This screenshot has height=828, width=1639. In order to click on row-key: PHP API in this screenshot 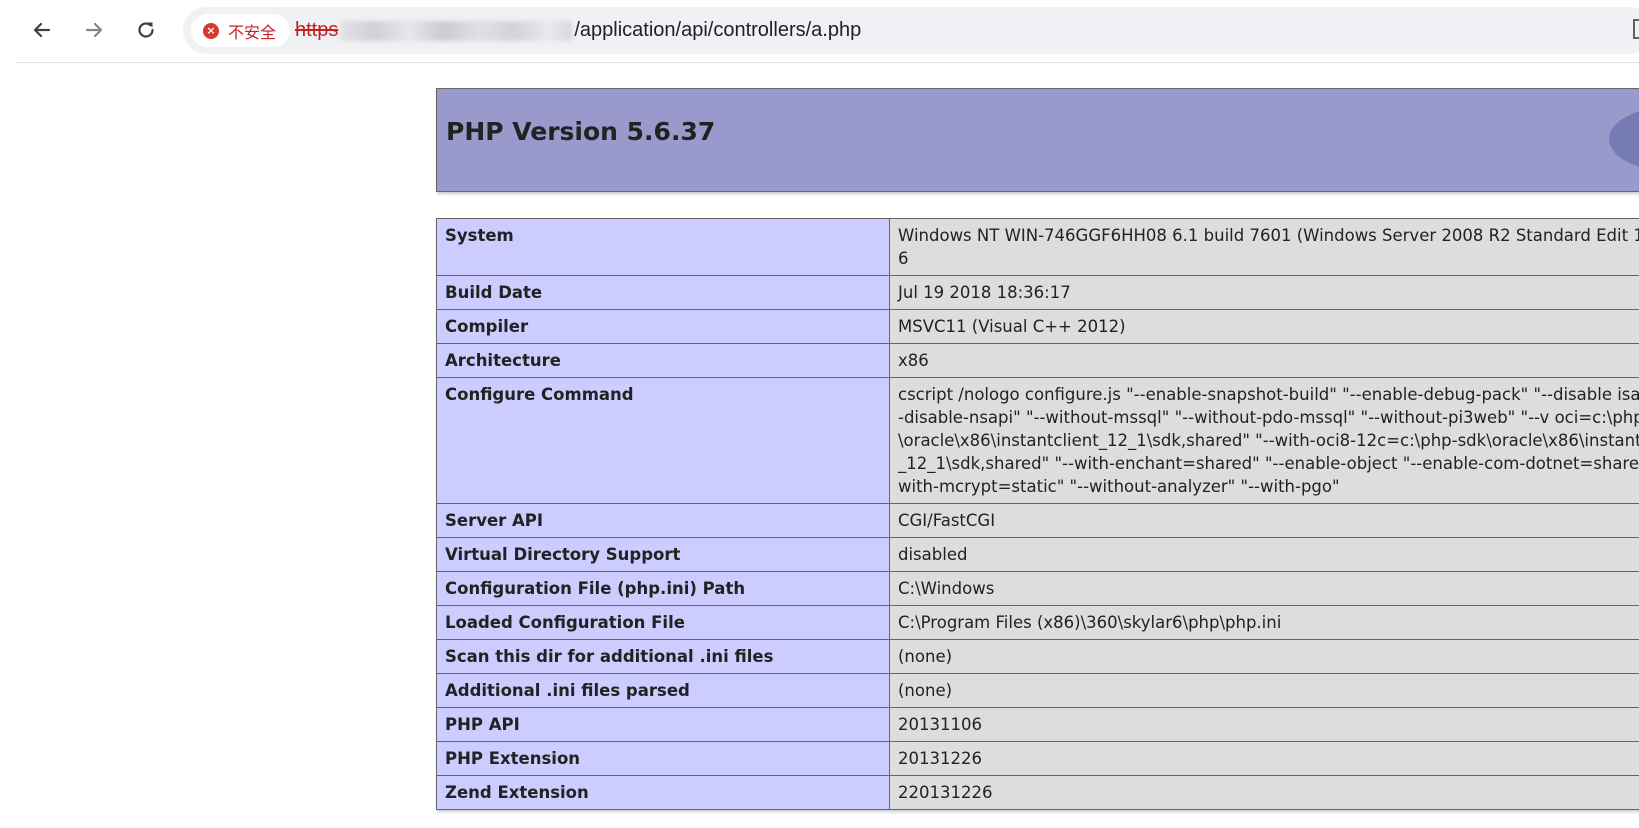, I will do `click(663, 724)`.